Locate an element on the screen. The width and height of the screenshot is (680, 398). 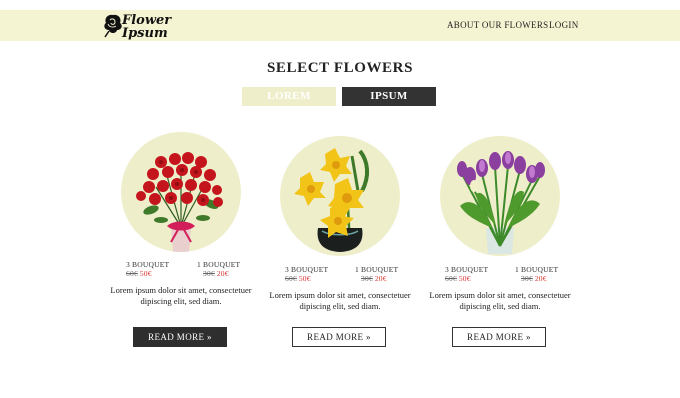
nav-login: LOGIN is located at coordinates (564, 25).